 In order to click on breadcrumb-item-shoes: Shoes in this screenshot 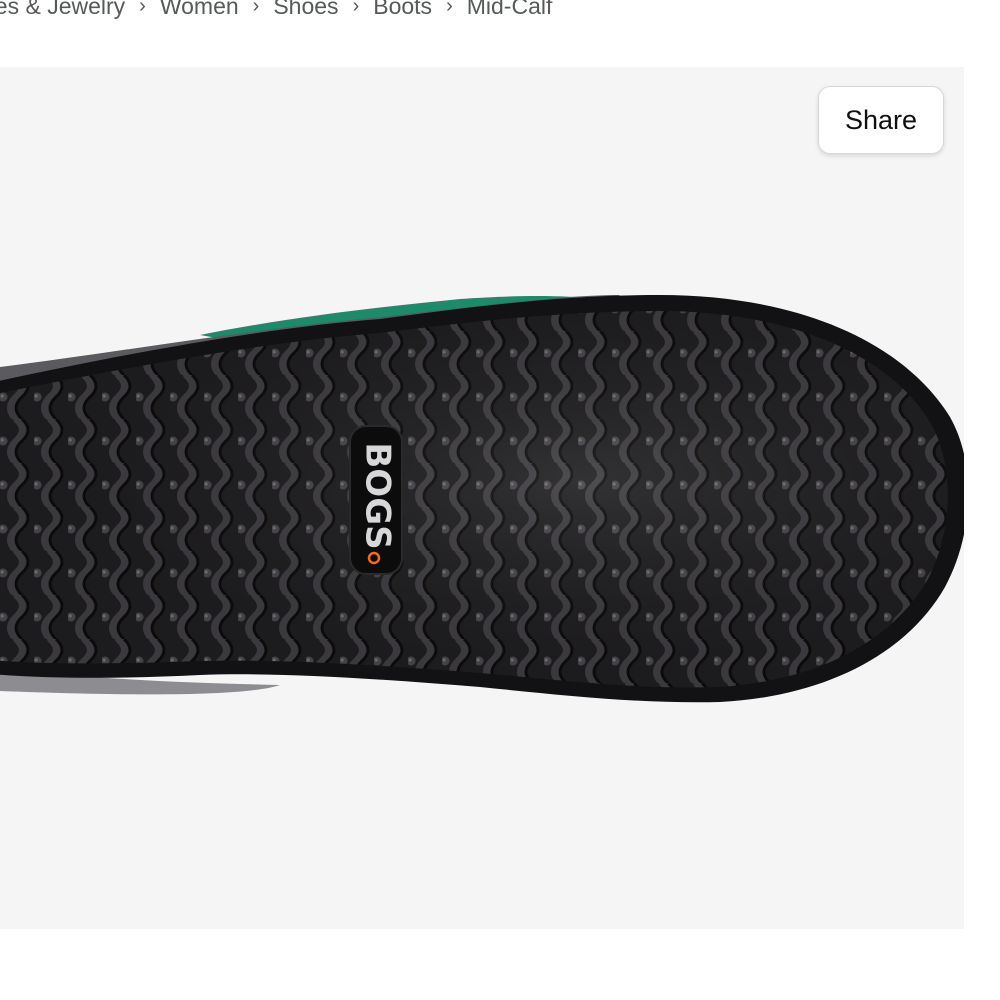, I will do `click(305, 10)`.